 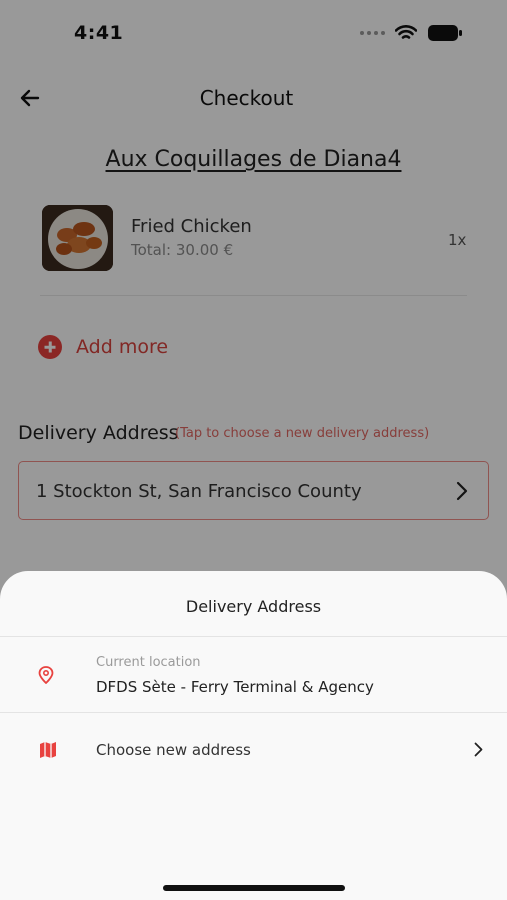 What do you see at coordinates (173, 750) in the screenshot?
I see `choose-new-address-label: Choose new address` at bounding box center [173, 750].